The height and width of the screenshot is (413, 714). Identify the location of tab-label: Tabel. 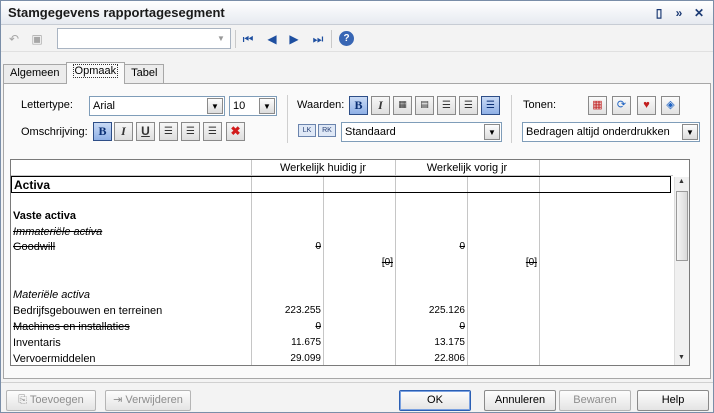
(144, 73).